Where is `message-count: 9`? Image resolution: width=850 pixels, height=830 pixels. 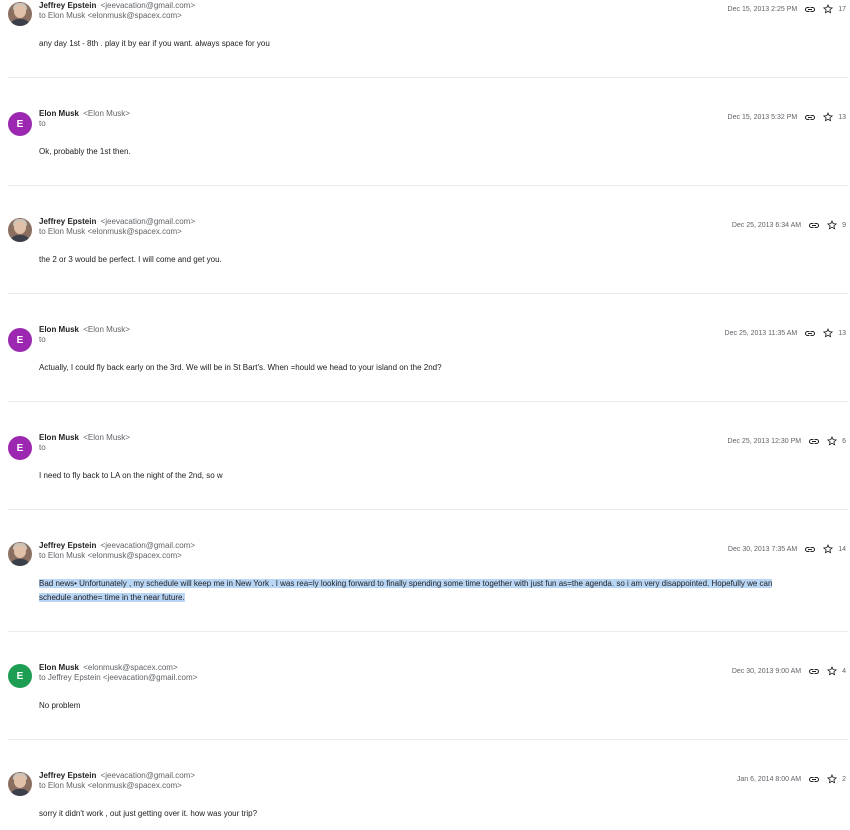
message-count: 9 is located at coordinates (844, 225).